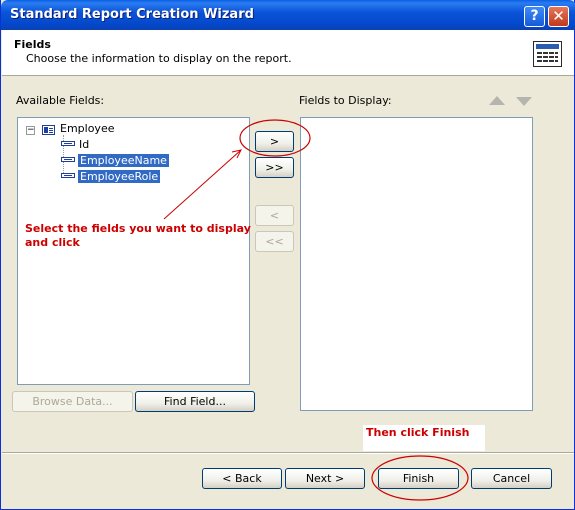  What do you see at coordinates (420, 478) in the screenshot?
I see `finish-button-highlight-ellipse` at bounding box center [420, 478].